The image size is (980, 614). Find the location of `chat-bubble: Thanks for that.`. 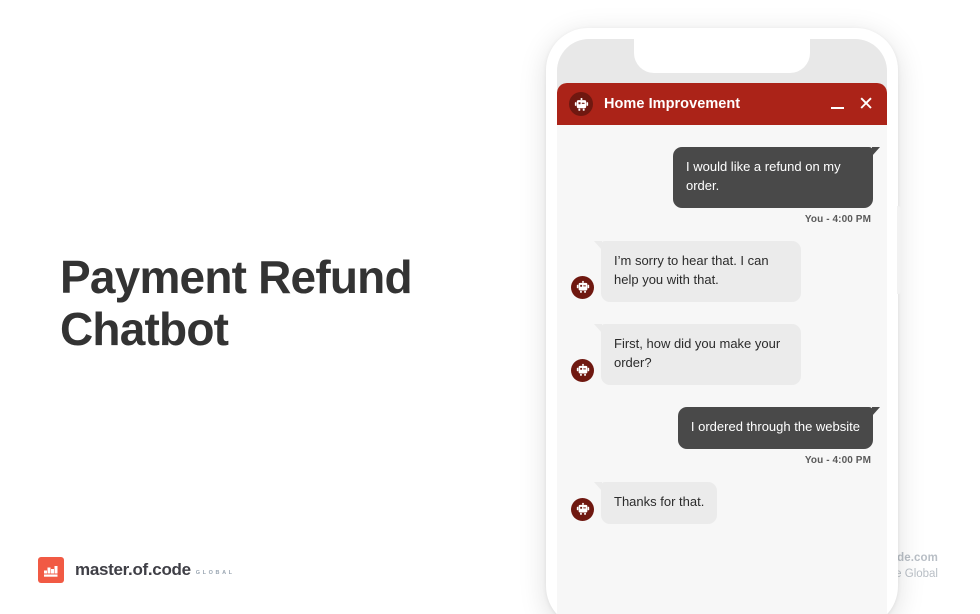

chat-bubble: Thanks for that. is located at coordinates (655, 502).